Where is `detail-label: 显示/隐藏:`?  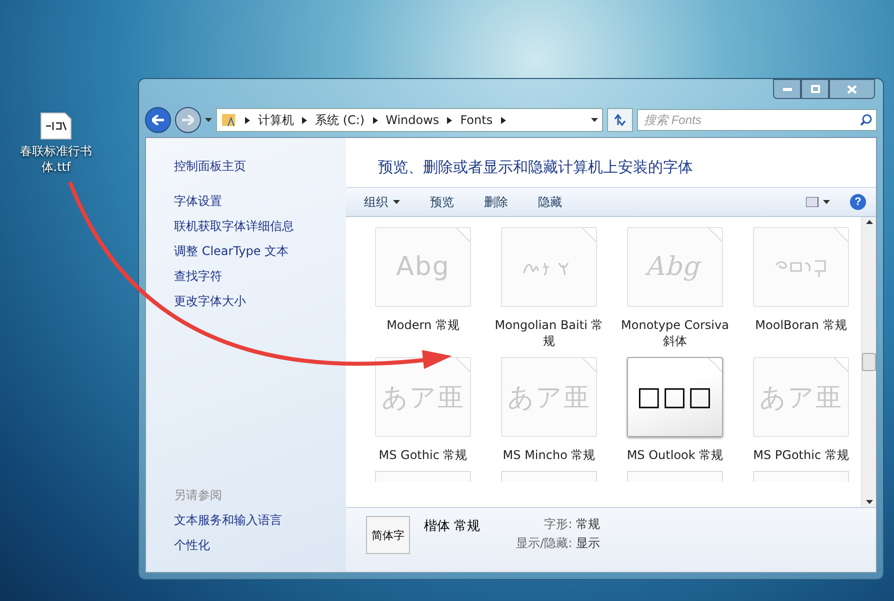 detail-label: 显示/隐藏: is located at coordinates (544, 543).